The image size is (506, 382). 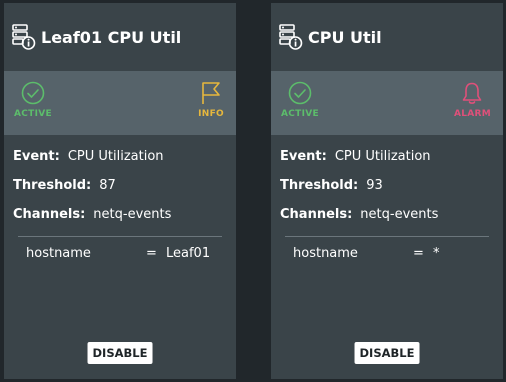 I want to click on severity-info: INFO, so click(x=211, y=100).